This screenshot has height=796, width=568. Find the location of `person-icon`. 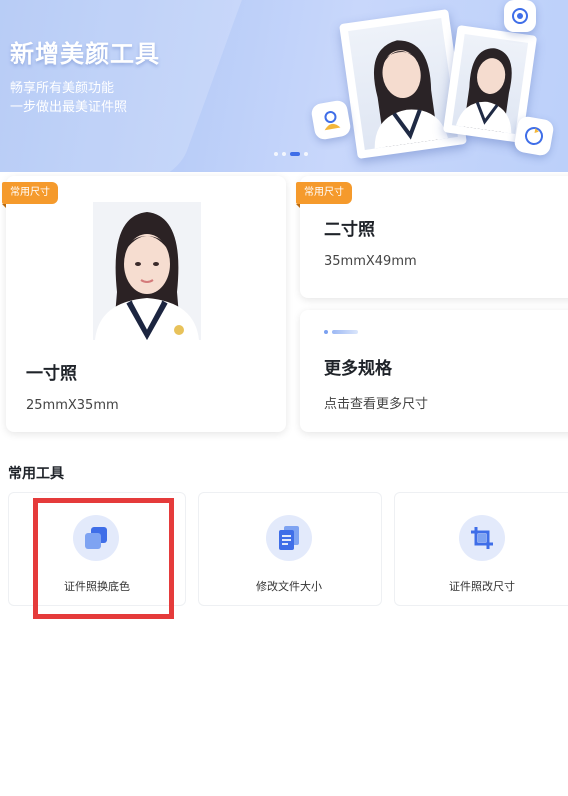

person-icon is located at coordinates (331, 120).